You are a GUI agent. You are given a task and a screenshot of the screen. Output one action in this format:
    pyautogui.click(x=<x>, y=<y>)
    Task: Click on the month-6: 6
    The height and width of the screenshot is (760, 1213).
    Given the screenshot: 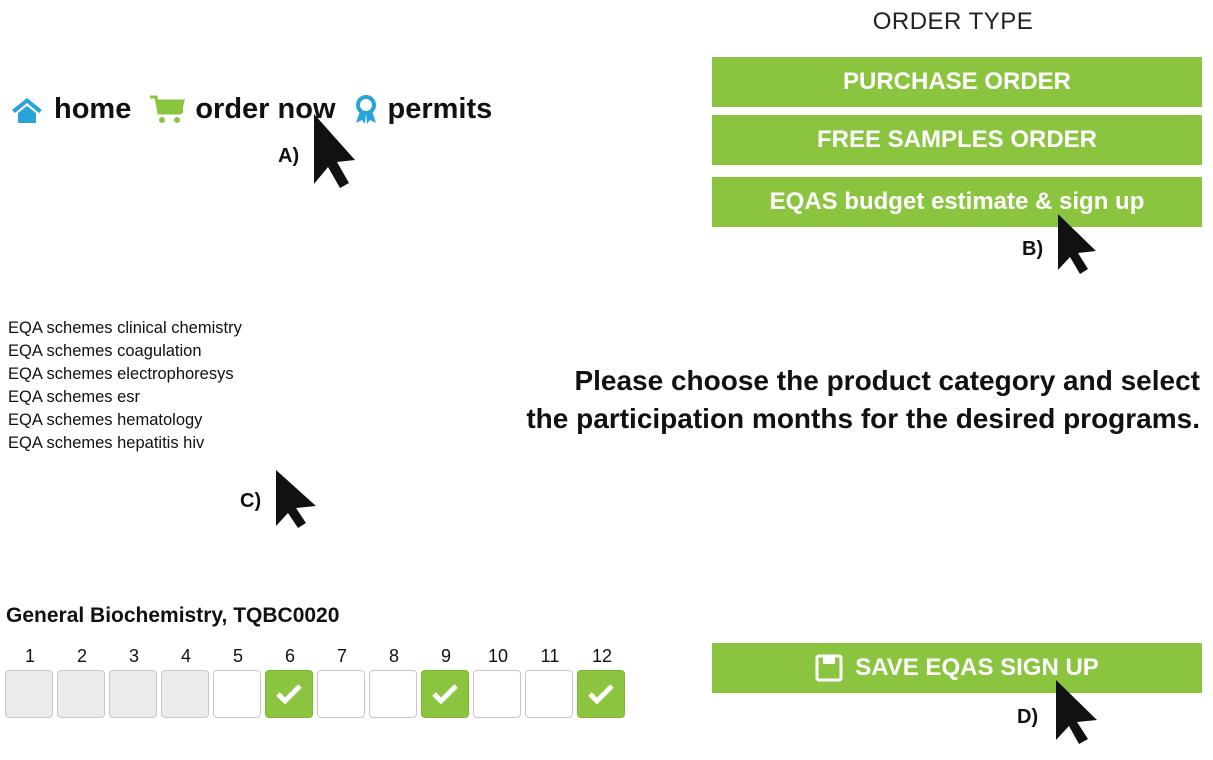 What is the action you would take?
    pyautogui.click(x=290, y=684)
    